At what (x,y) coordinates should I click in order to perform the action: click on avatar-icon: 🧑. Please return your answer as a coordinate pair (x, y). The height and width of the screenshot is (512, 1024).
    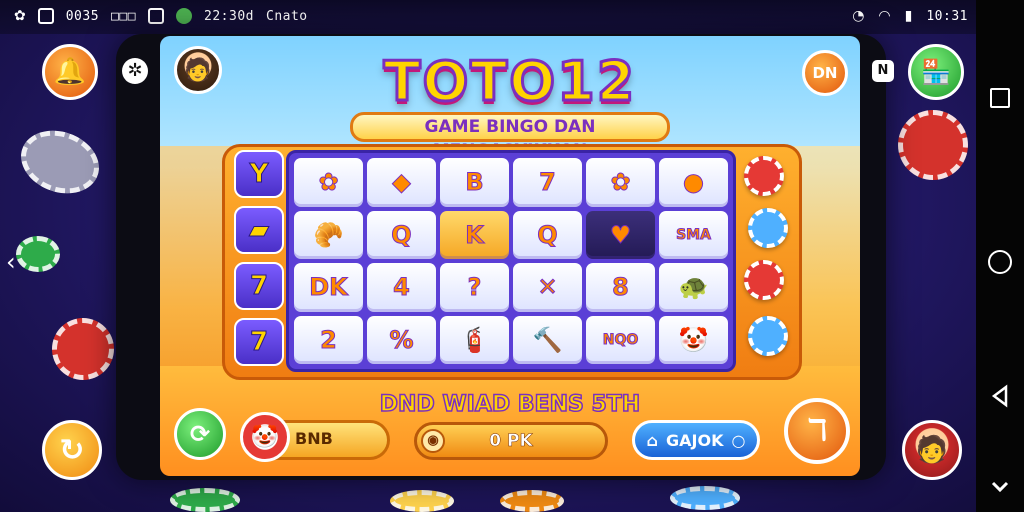
    Looking at the image, I should click on (932, 450).